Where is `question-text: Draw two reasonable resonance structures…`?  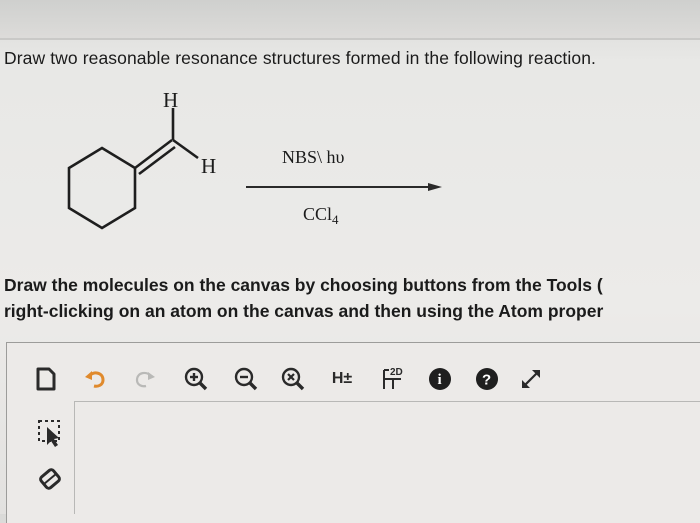
question-text: Draw two reasonable resonance structures… is located at coordinates (300, 58).